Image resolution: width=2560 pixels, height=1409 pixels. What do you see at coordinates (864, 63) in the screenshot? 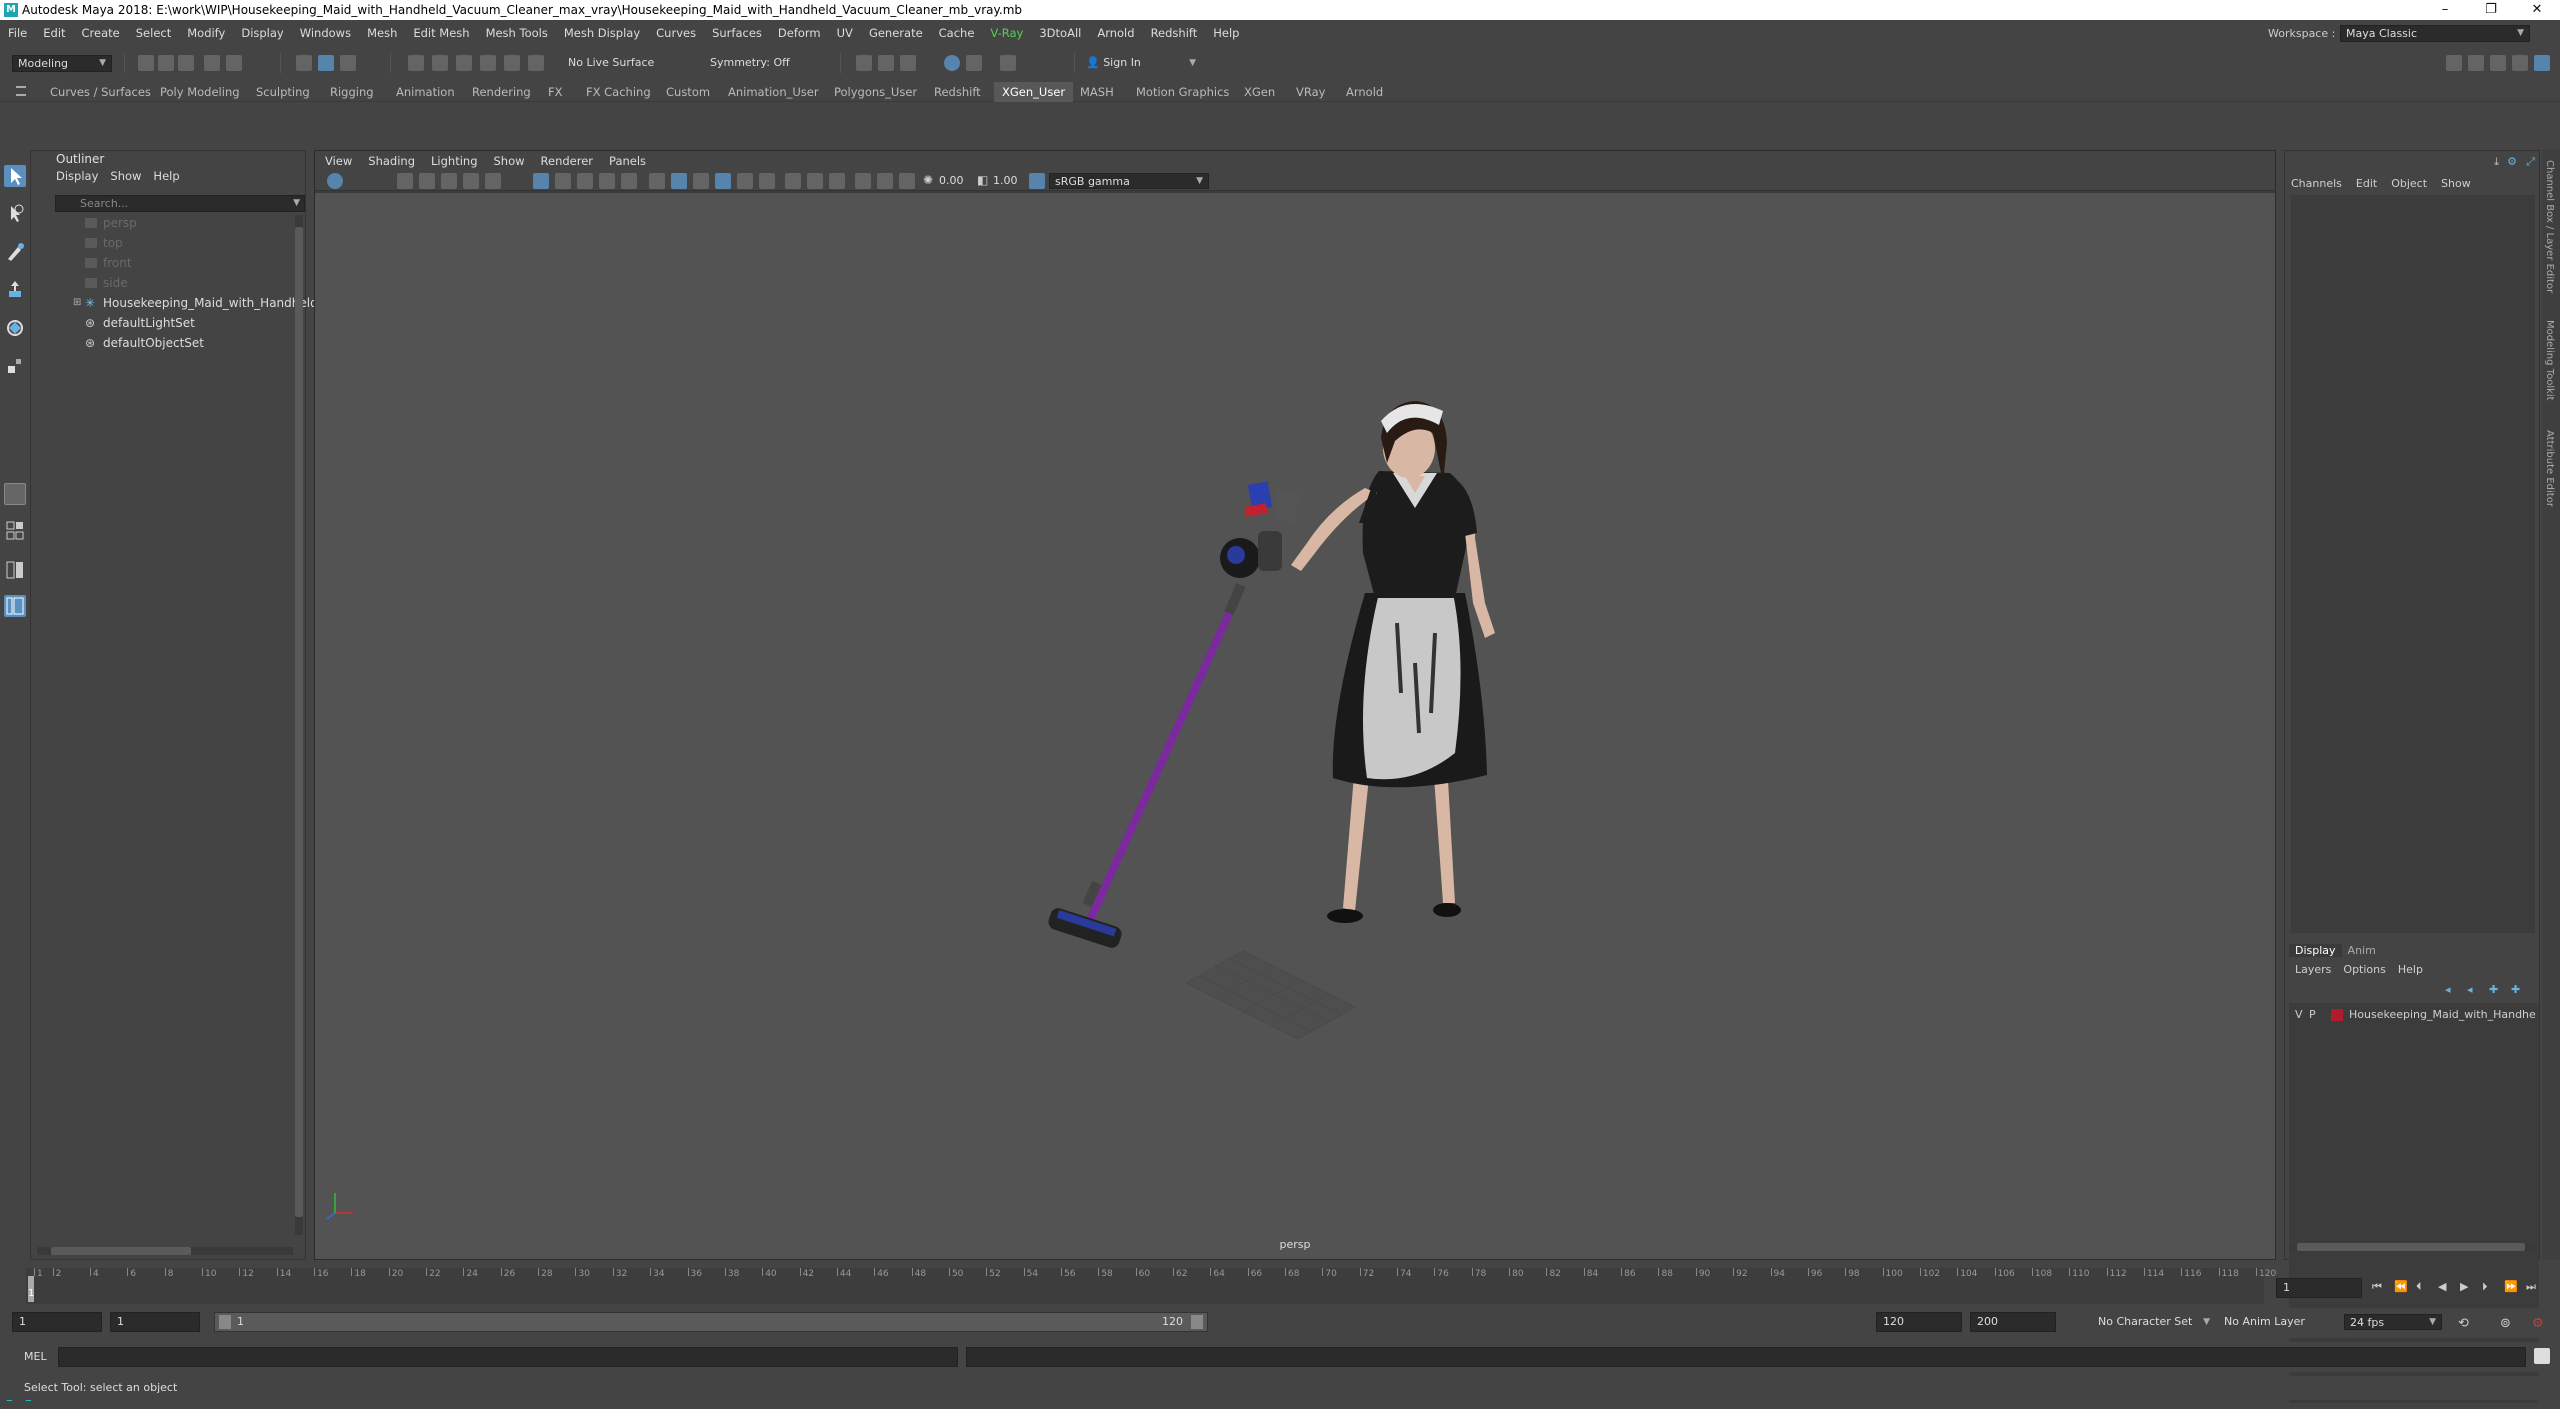
I see `render-frame-icon` at bounding box center [864, 63].